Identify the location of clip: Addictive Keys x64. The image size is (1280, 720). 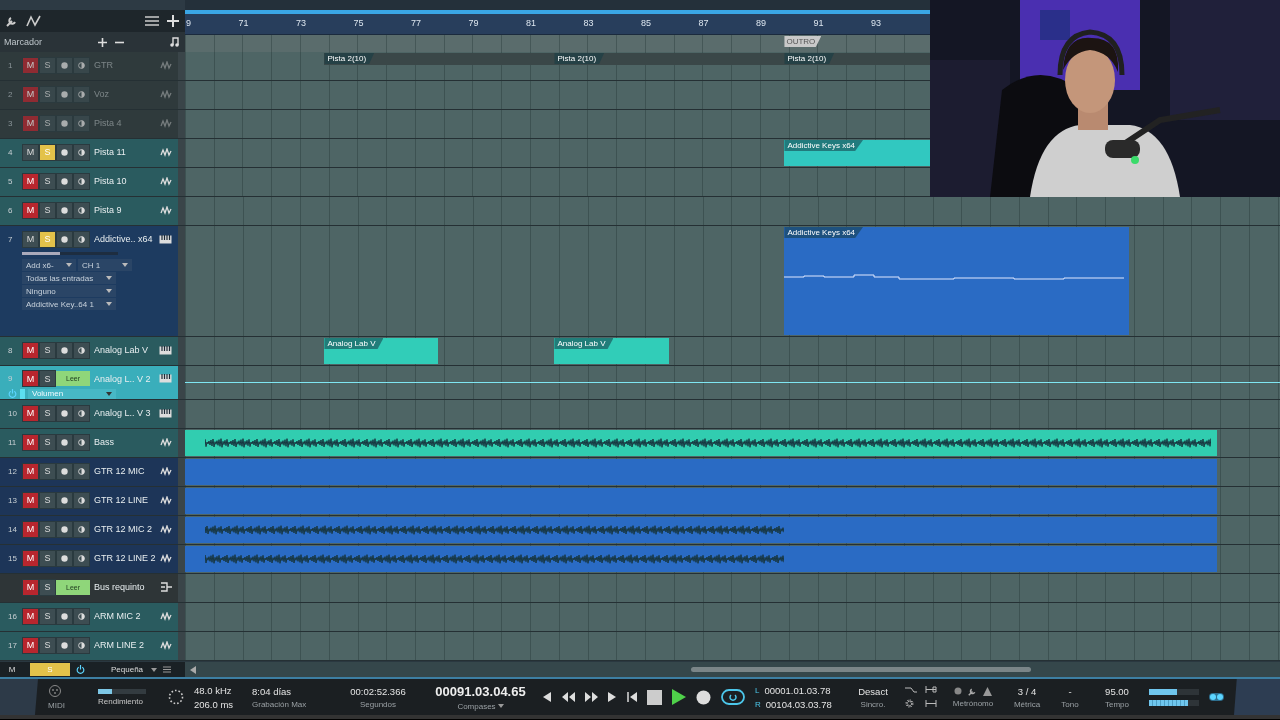
(857, 153).